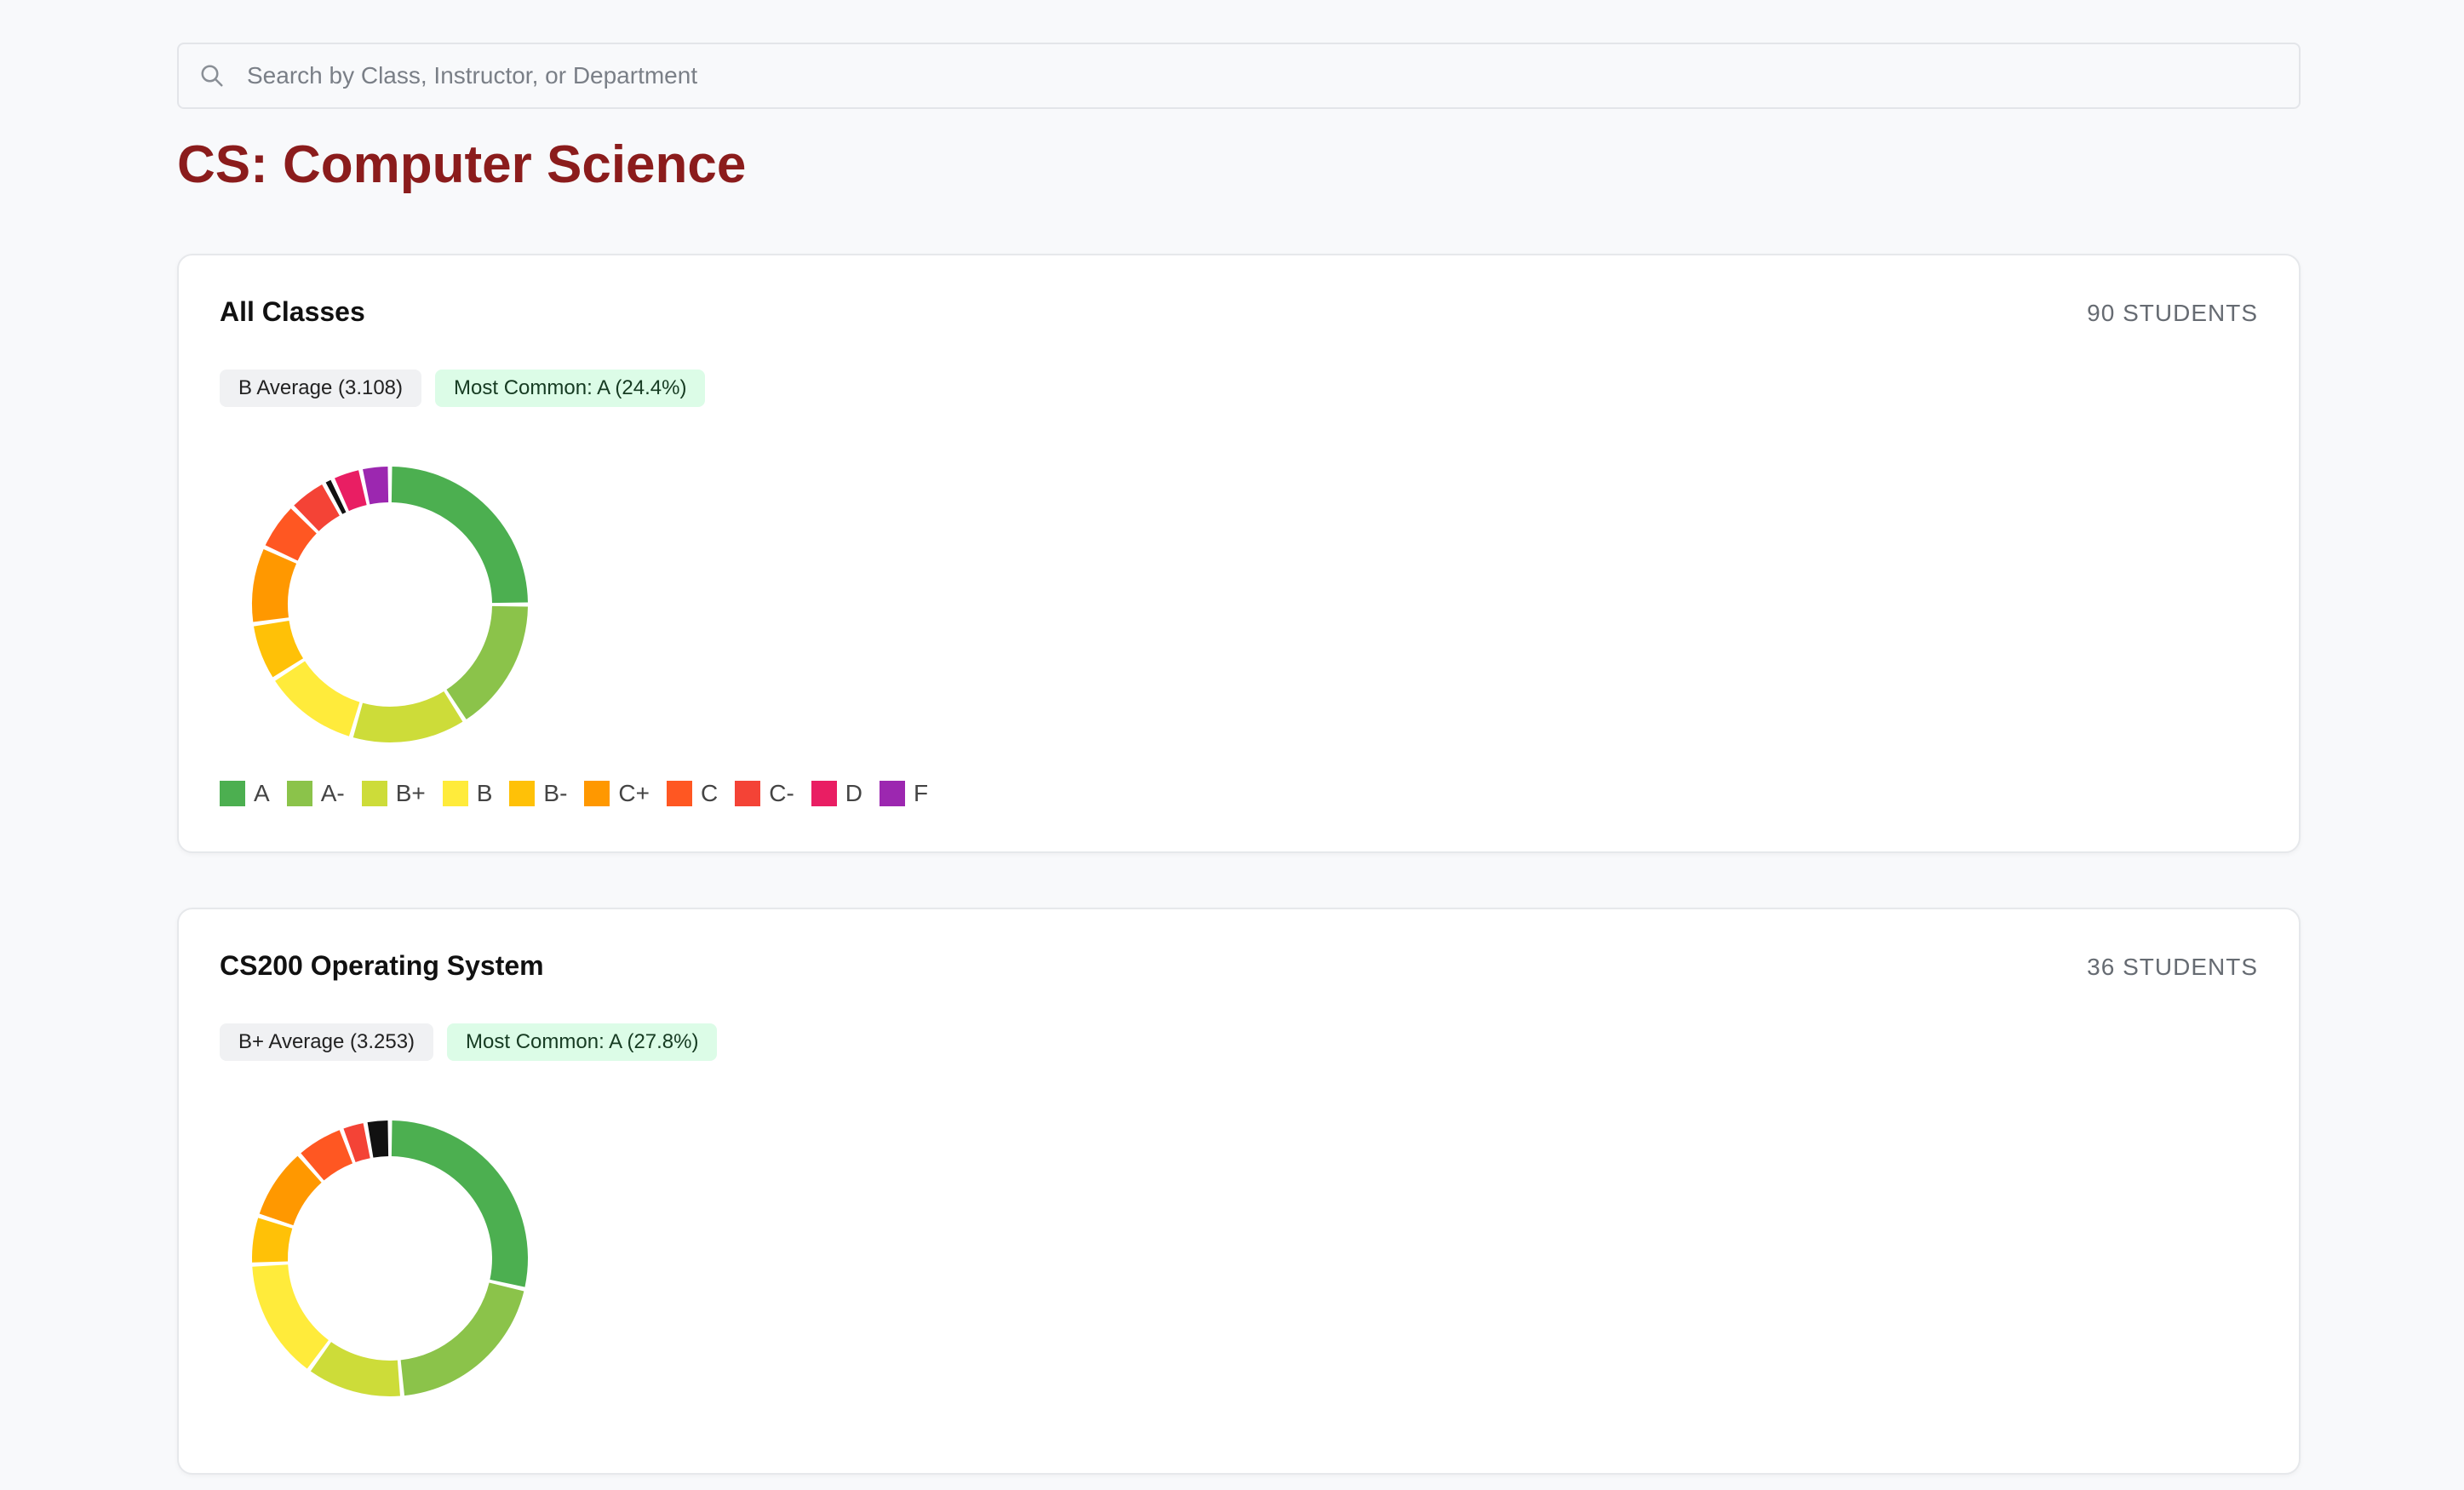  Describe the element at coordinates (327, 1042) in the screenshot. I see `average-badge: B+ Average (3.253)` at that location.